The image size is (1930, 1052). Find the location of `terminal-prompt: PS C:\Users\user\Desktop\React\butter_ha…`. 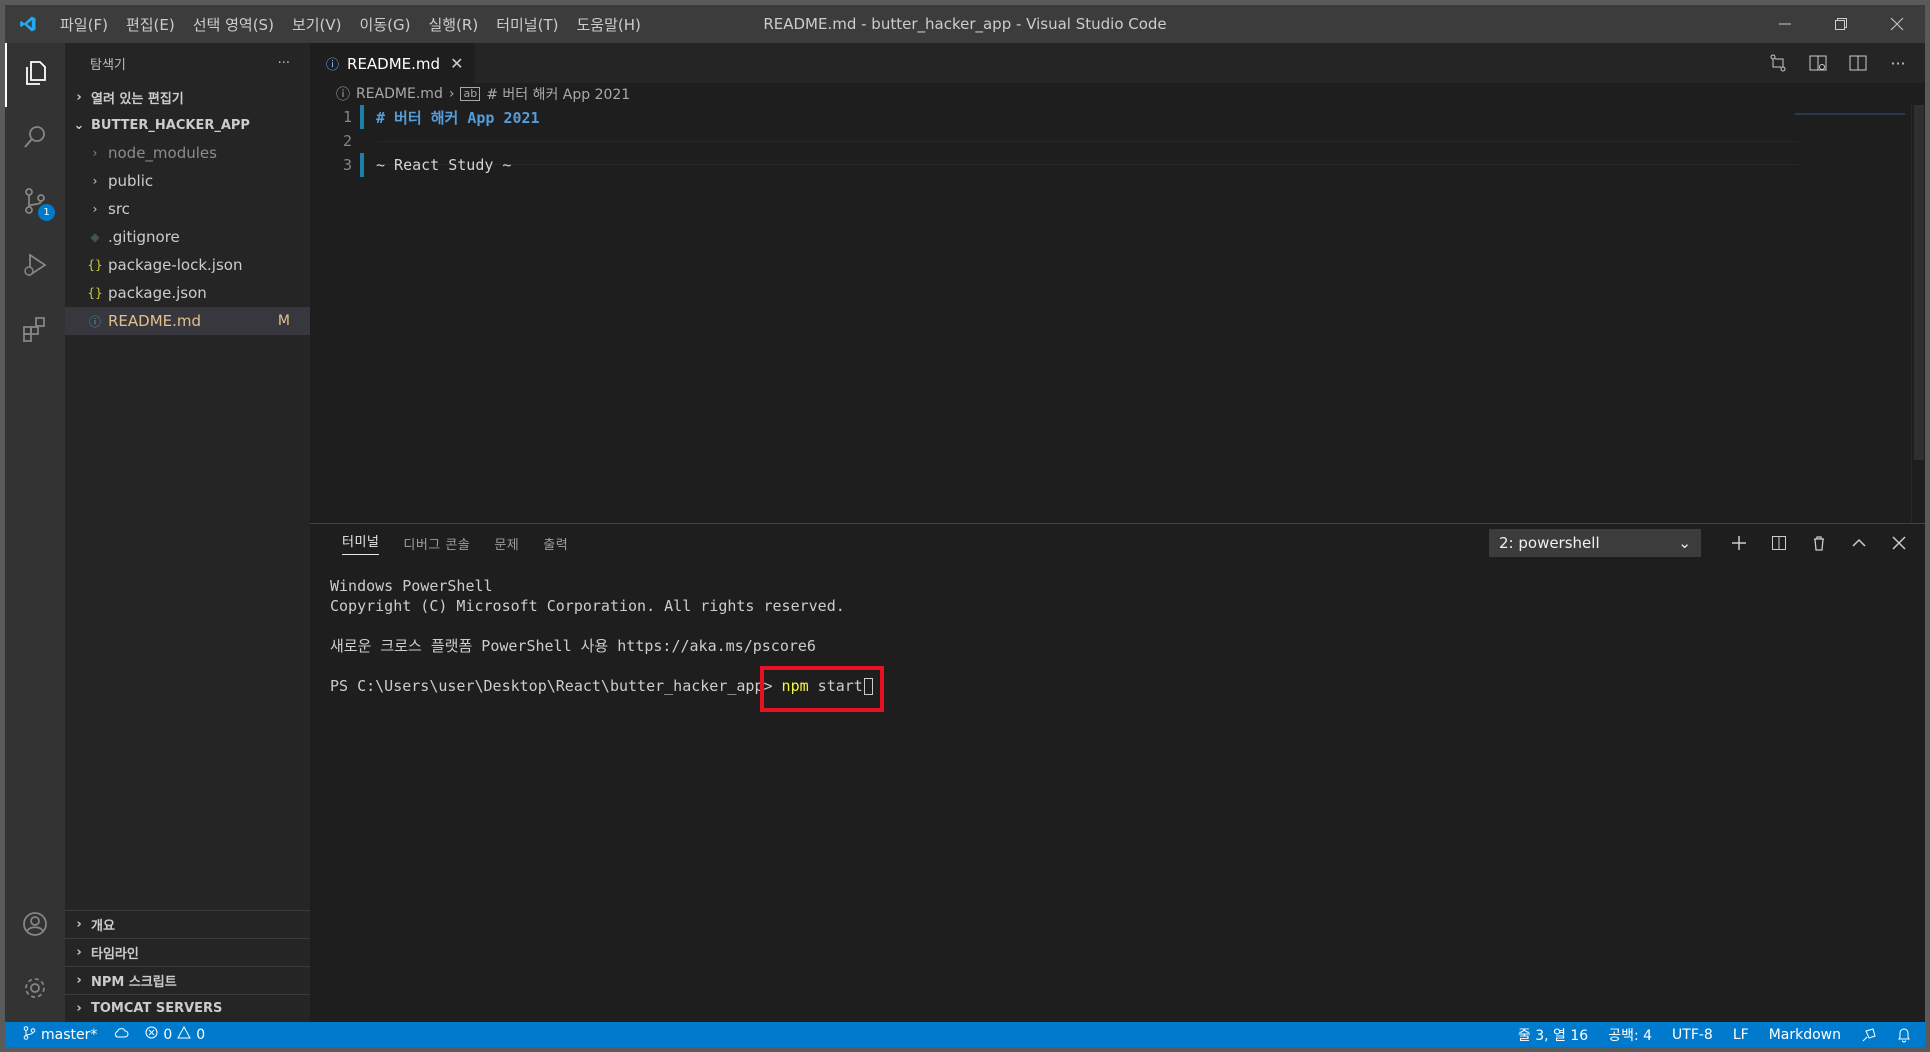

terminal-prompt: PS C:\Users\user\Desktop\React\butter_ha… is located at coordinates (556, 686).